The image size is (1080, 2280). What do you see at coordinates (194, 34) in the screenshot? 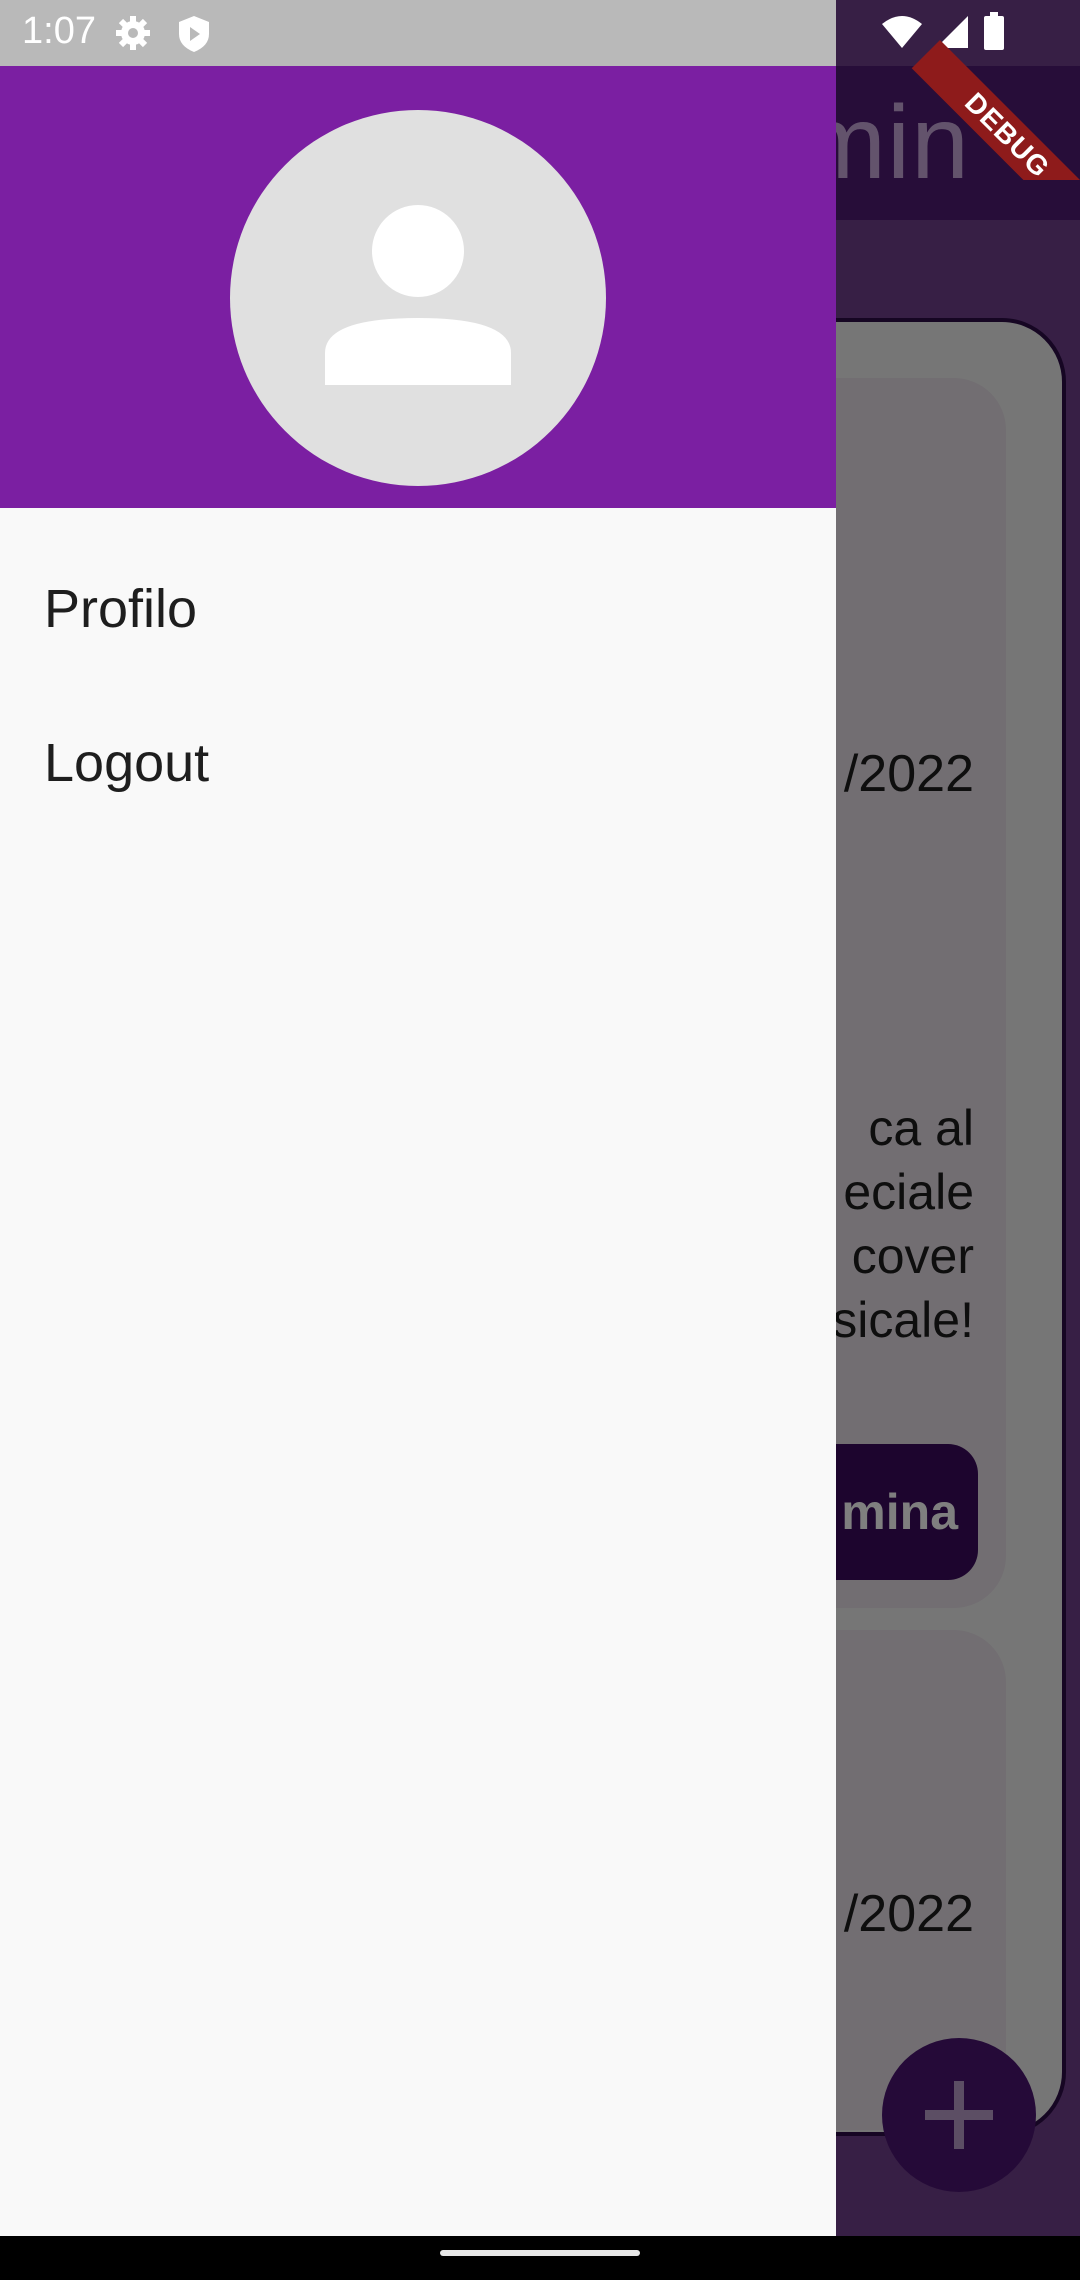
I see `shield-icon` at bounding box center [194, 34].